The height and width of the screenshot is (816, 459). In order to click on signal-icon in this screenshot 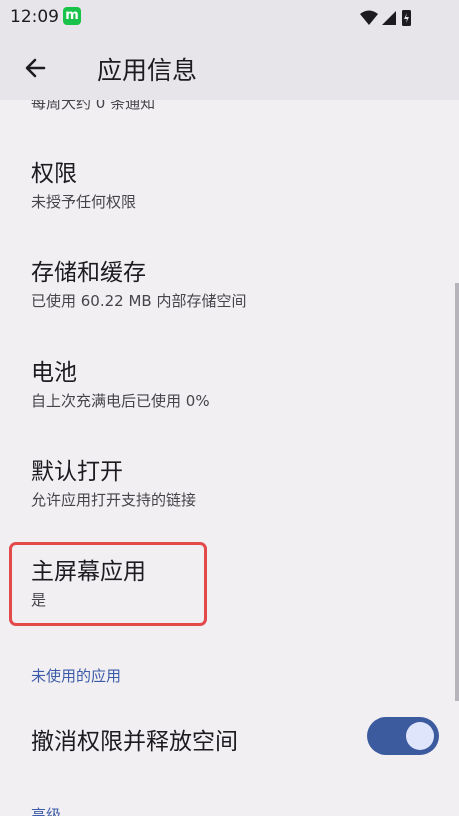, I will do `click(389, 18)`.